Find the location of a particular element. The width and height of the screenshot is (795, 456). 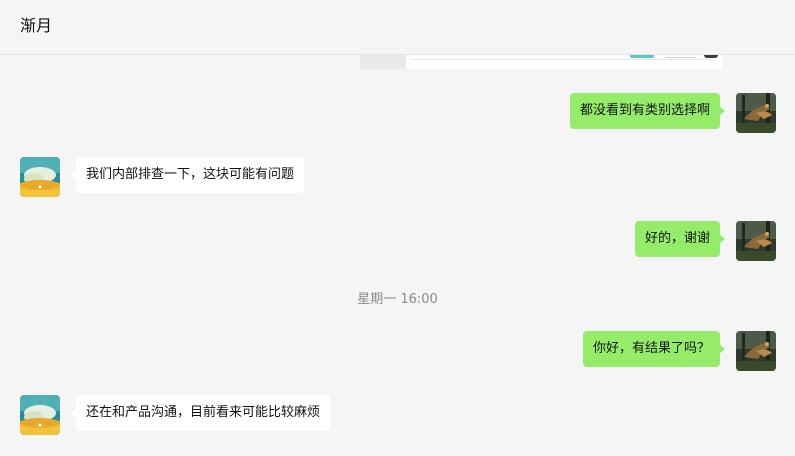

image-divider is located at coordinates (562, 59).